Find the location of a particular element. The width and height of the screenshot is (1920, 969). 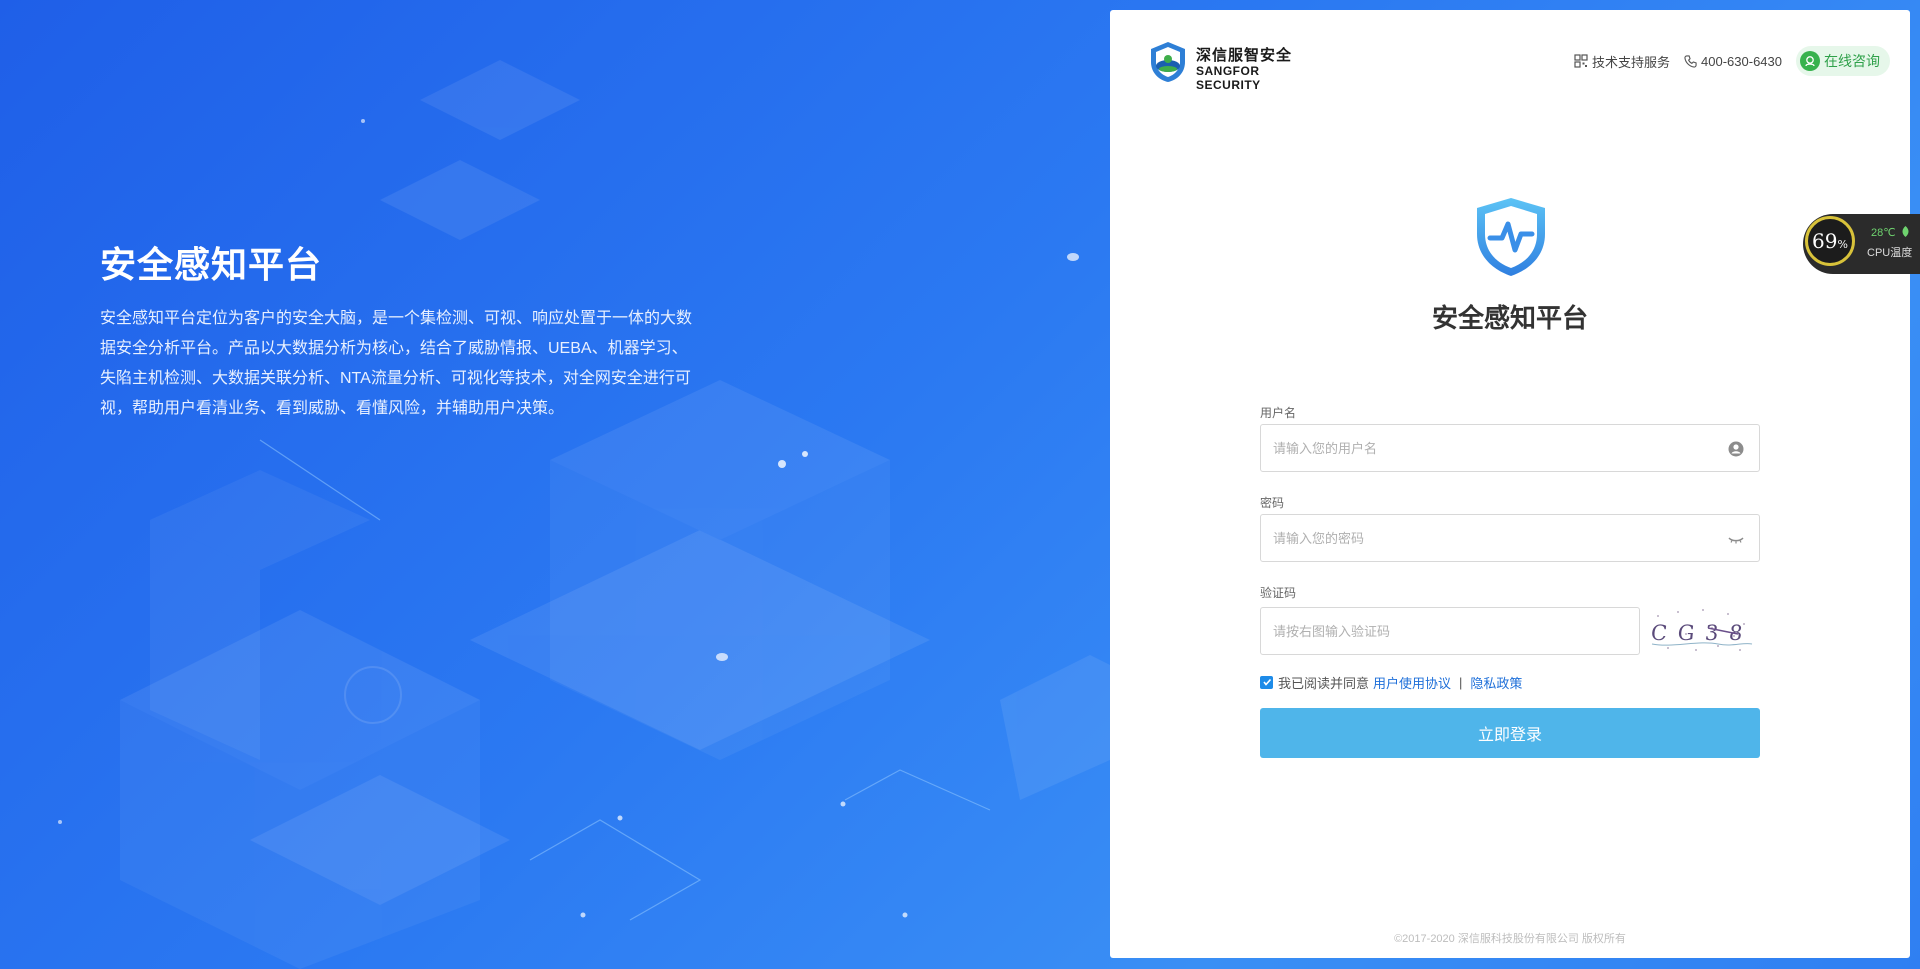

consult-label: 在线咨询 is located at coordinates (1852, 61).